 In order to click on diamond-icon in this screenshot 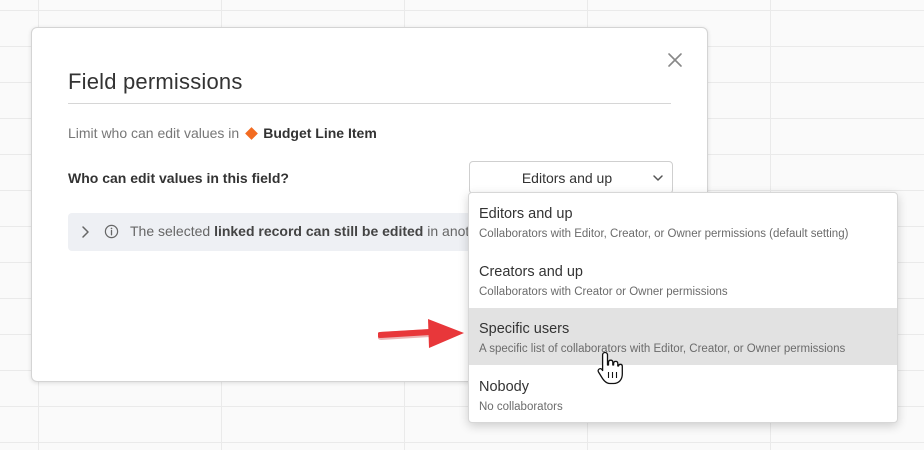, I will do `click(252, 133)`.